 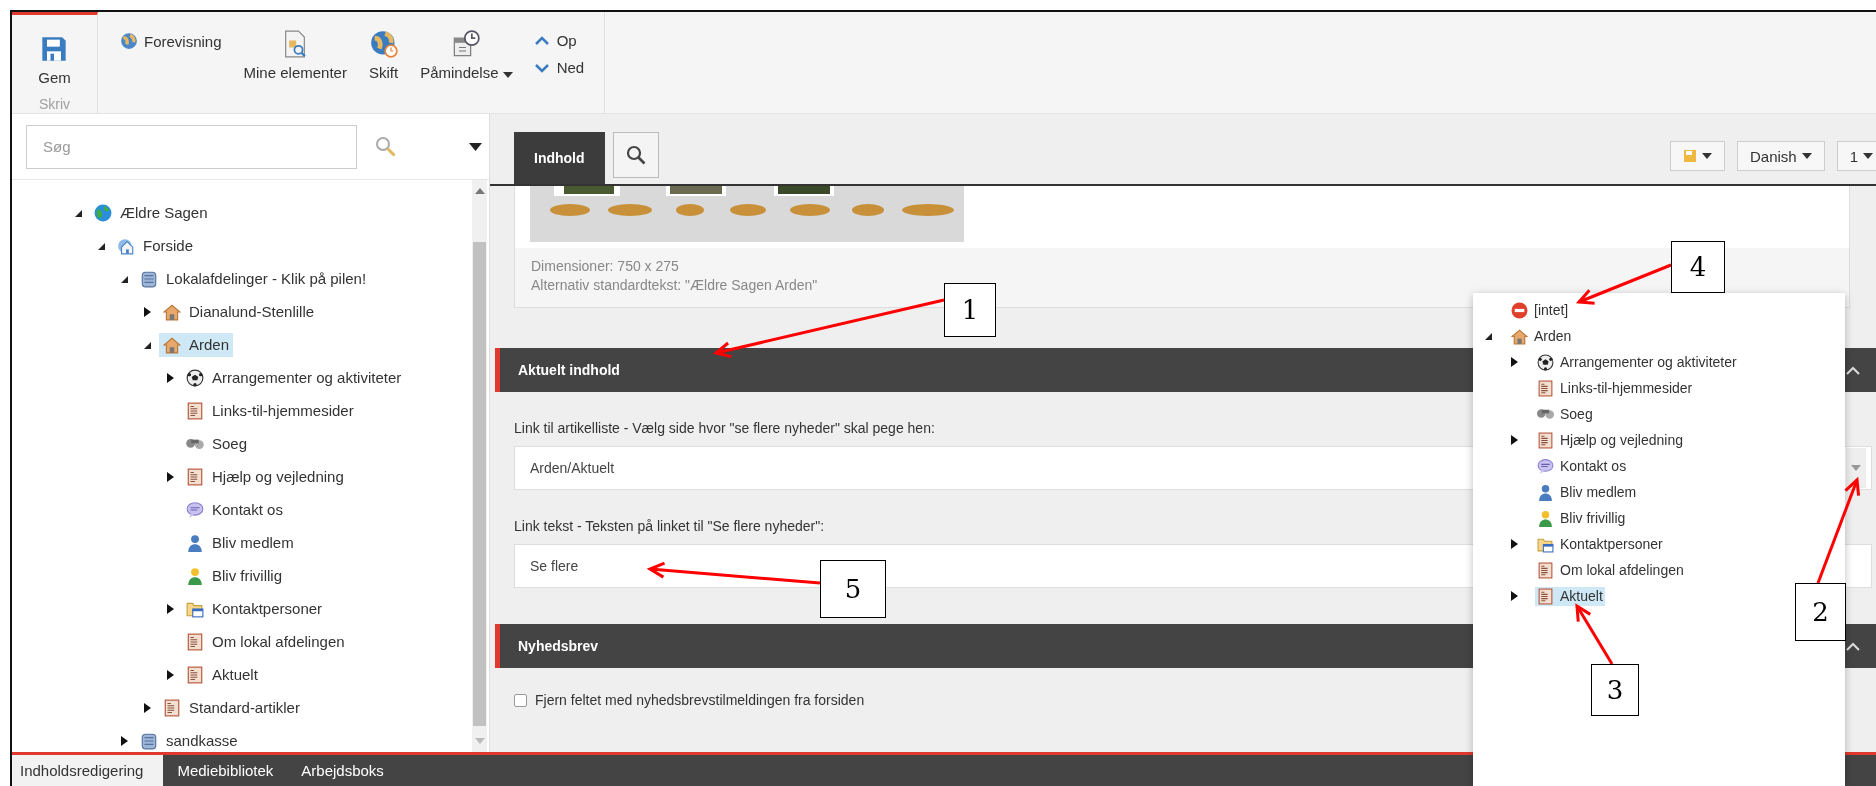 I want to click on callout-number: 3, so click(x=1615, y=690).